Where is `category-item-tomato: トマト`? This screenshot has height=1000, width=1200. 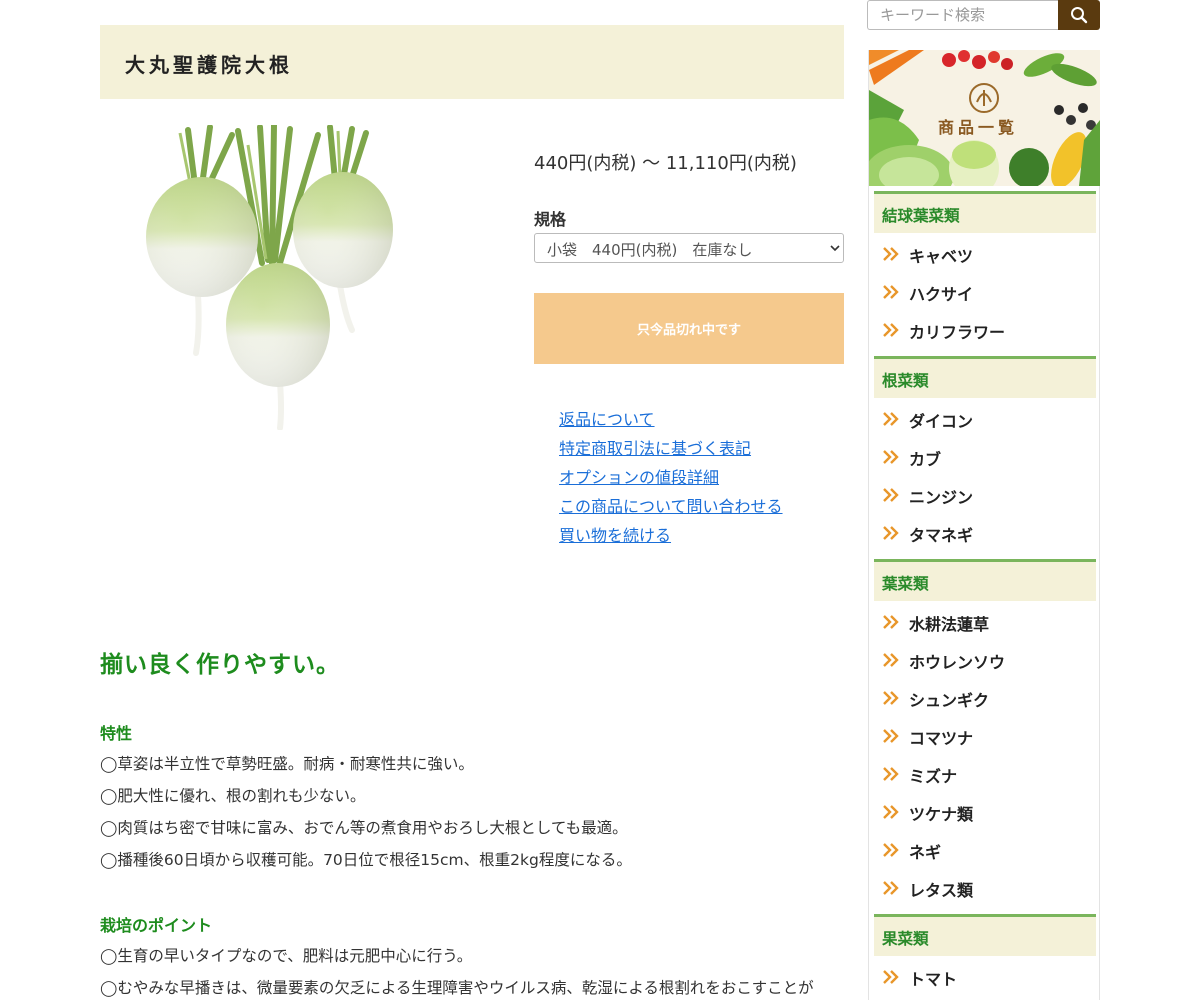 category-item-tomato: トマト is located at coordinates (988, 977).